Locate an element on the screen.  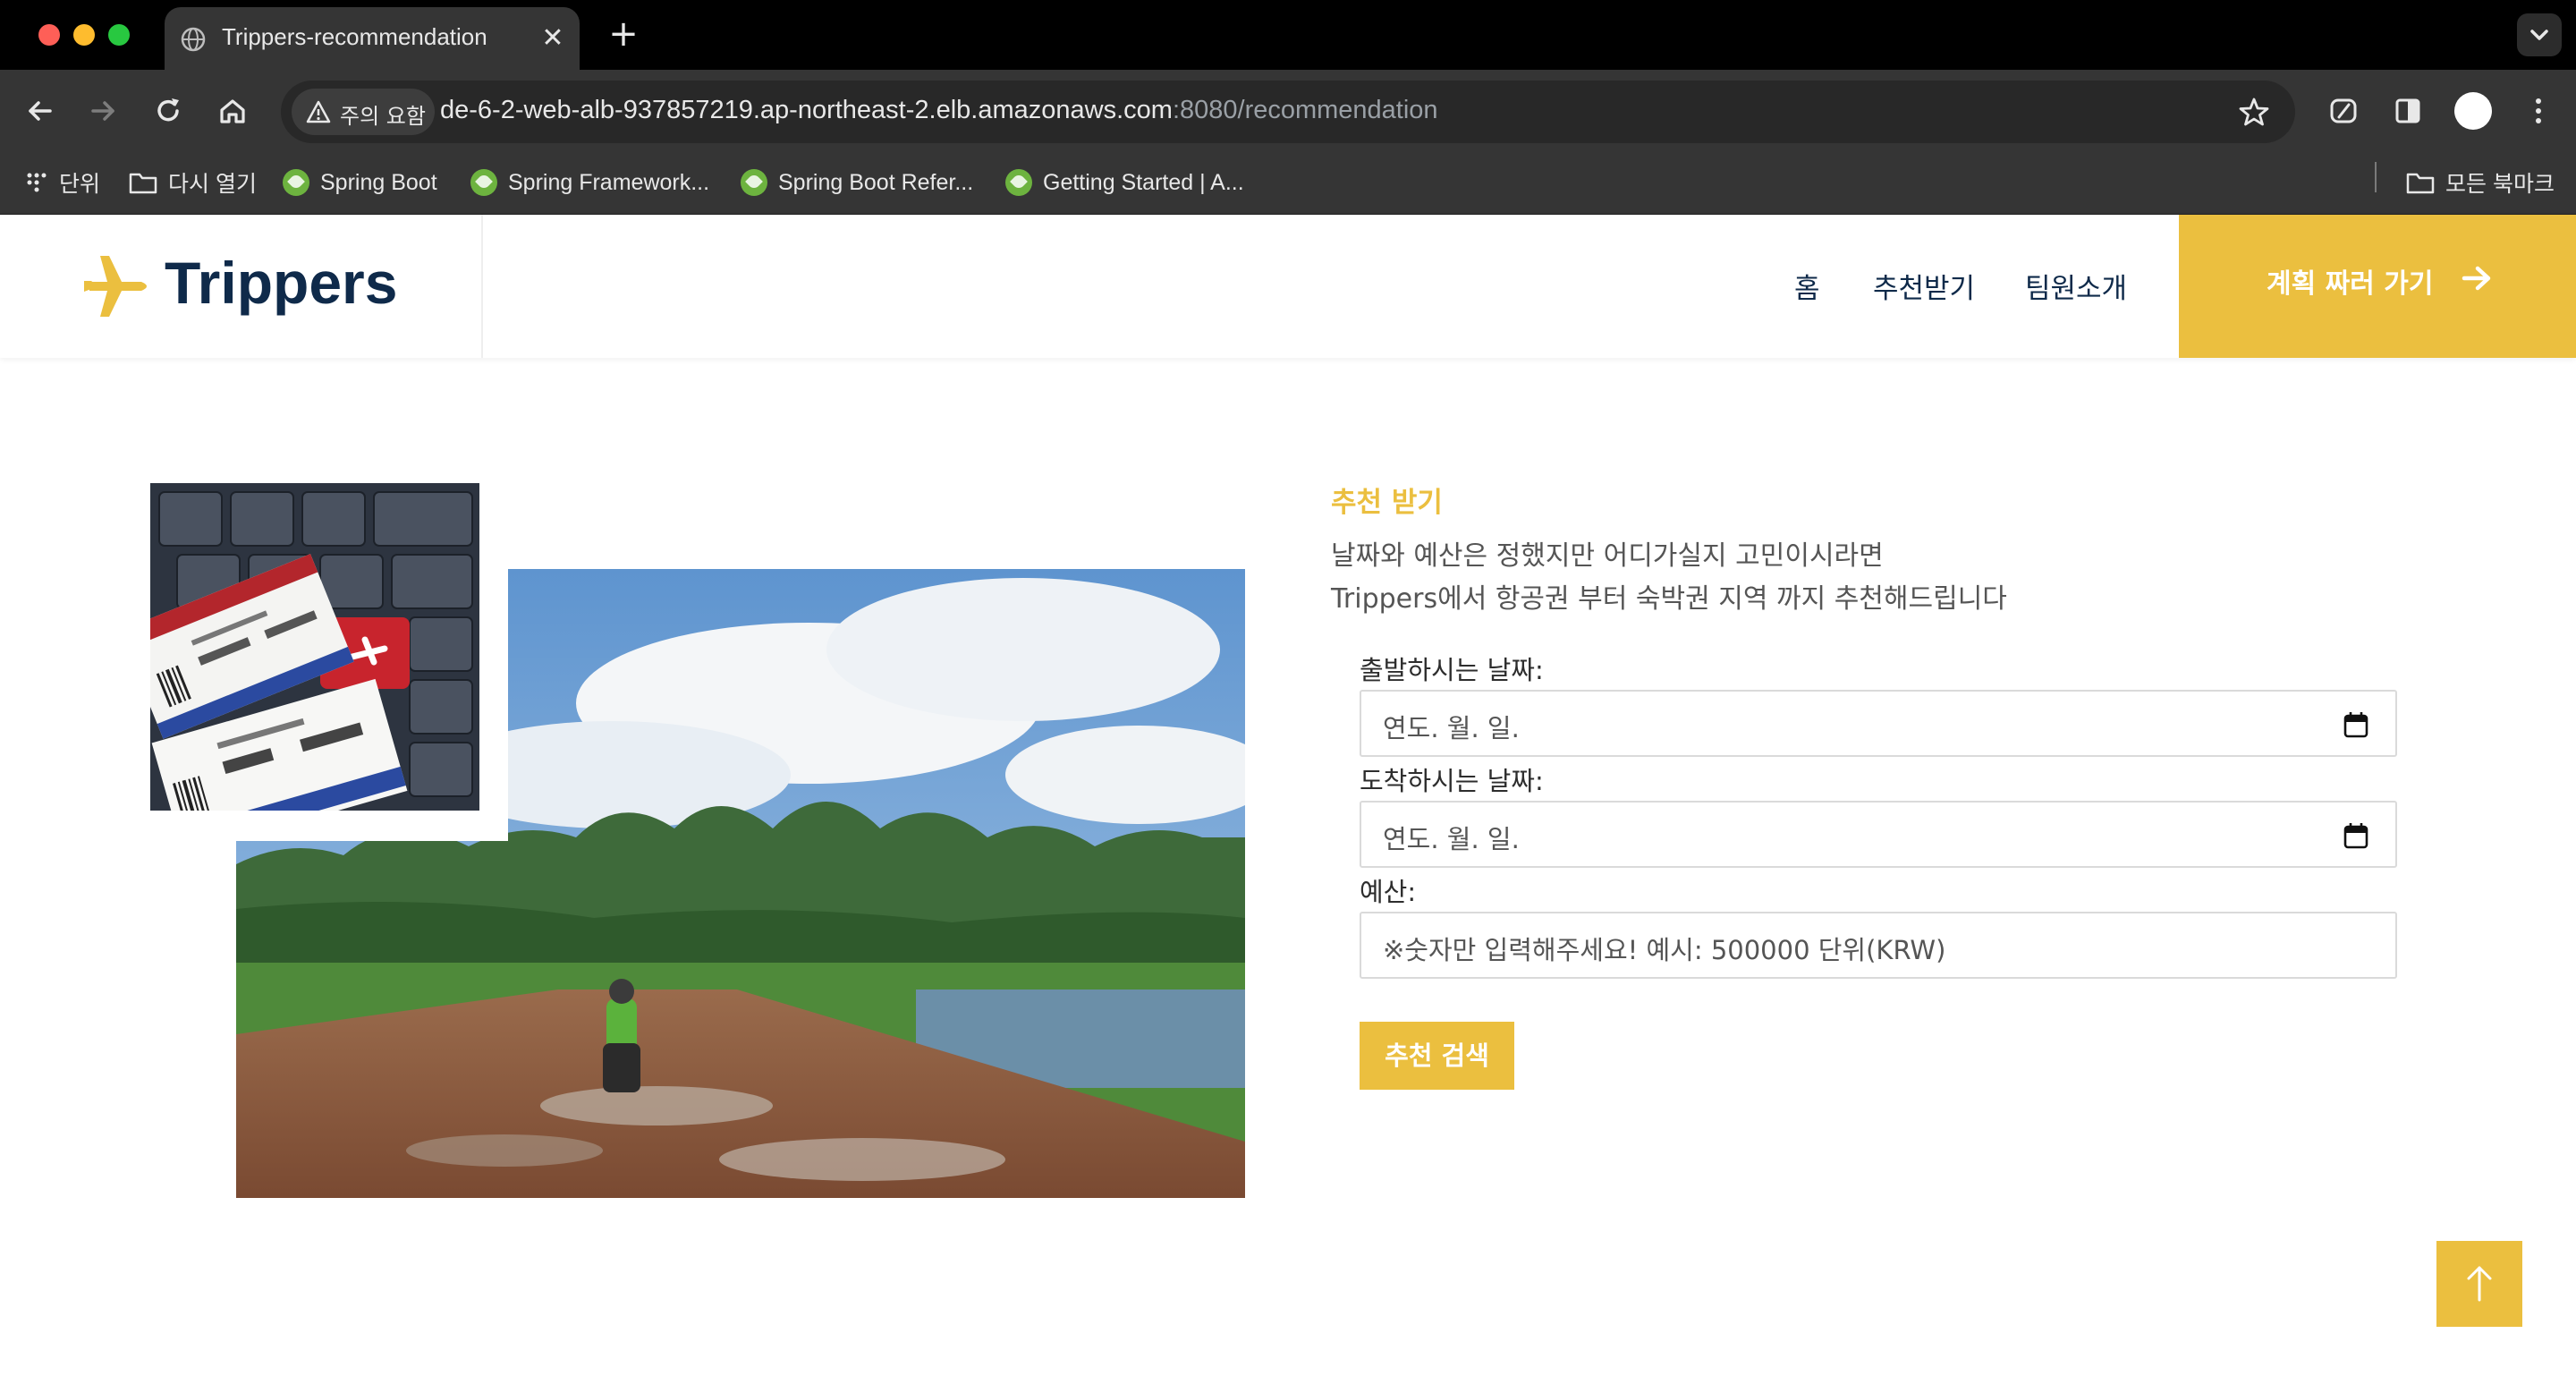
section-label: 추천 받기 is located at coordinates (1387, 503).